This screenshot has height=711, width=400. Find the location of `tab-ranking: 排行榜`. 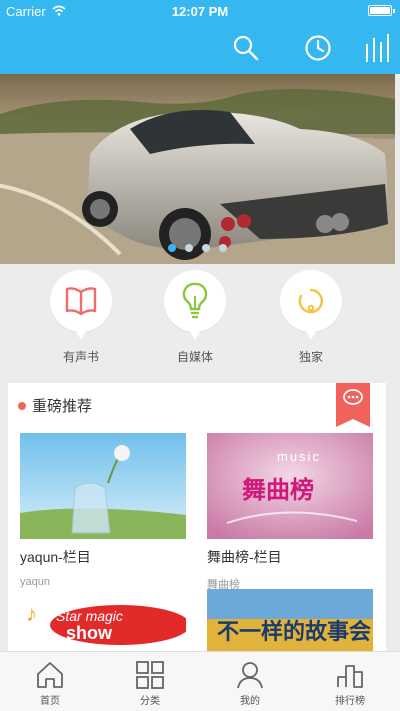

tab-ranking: 排行榜 is located at coordinates (350, 683).